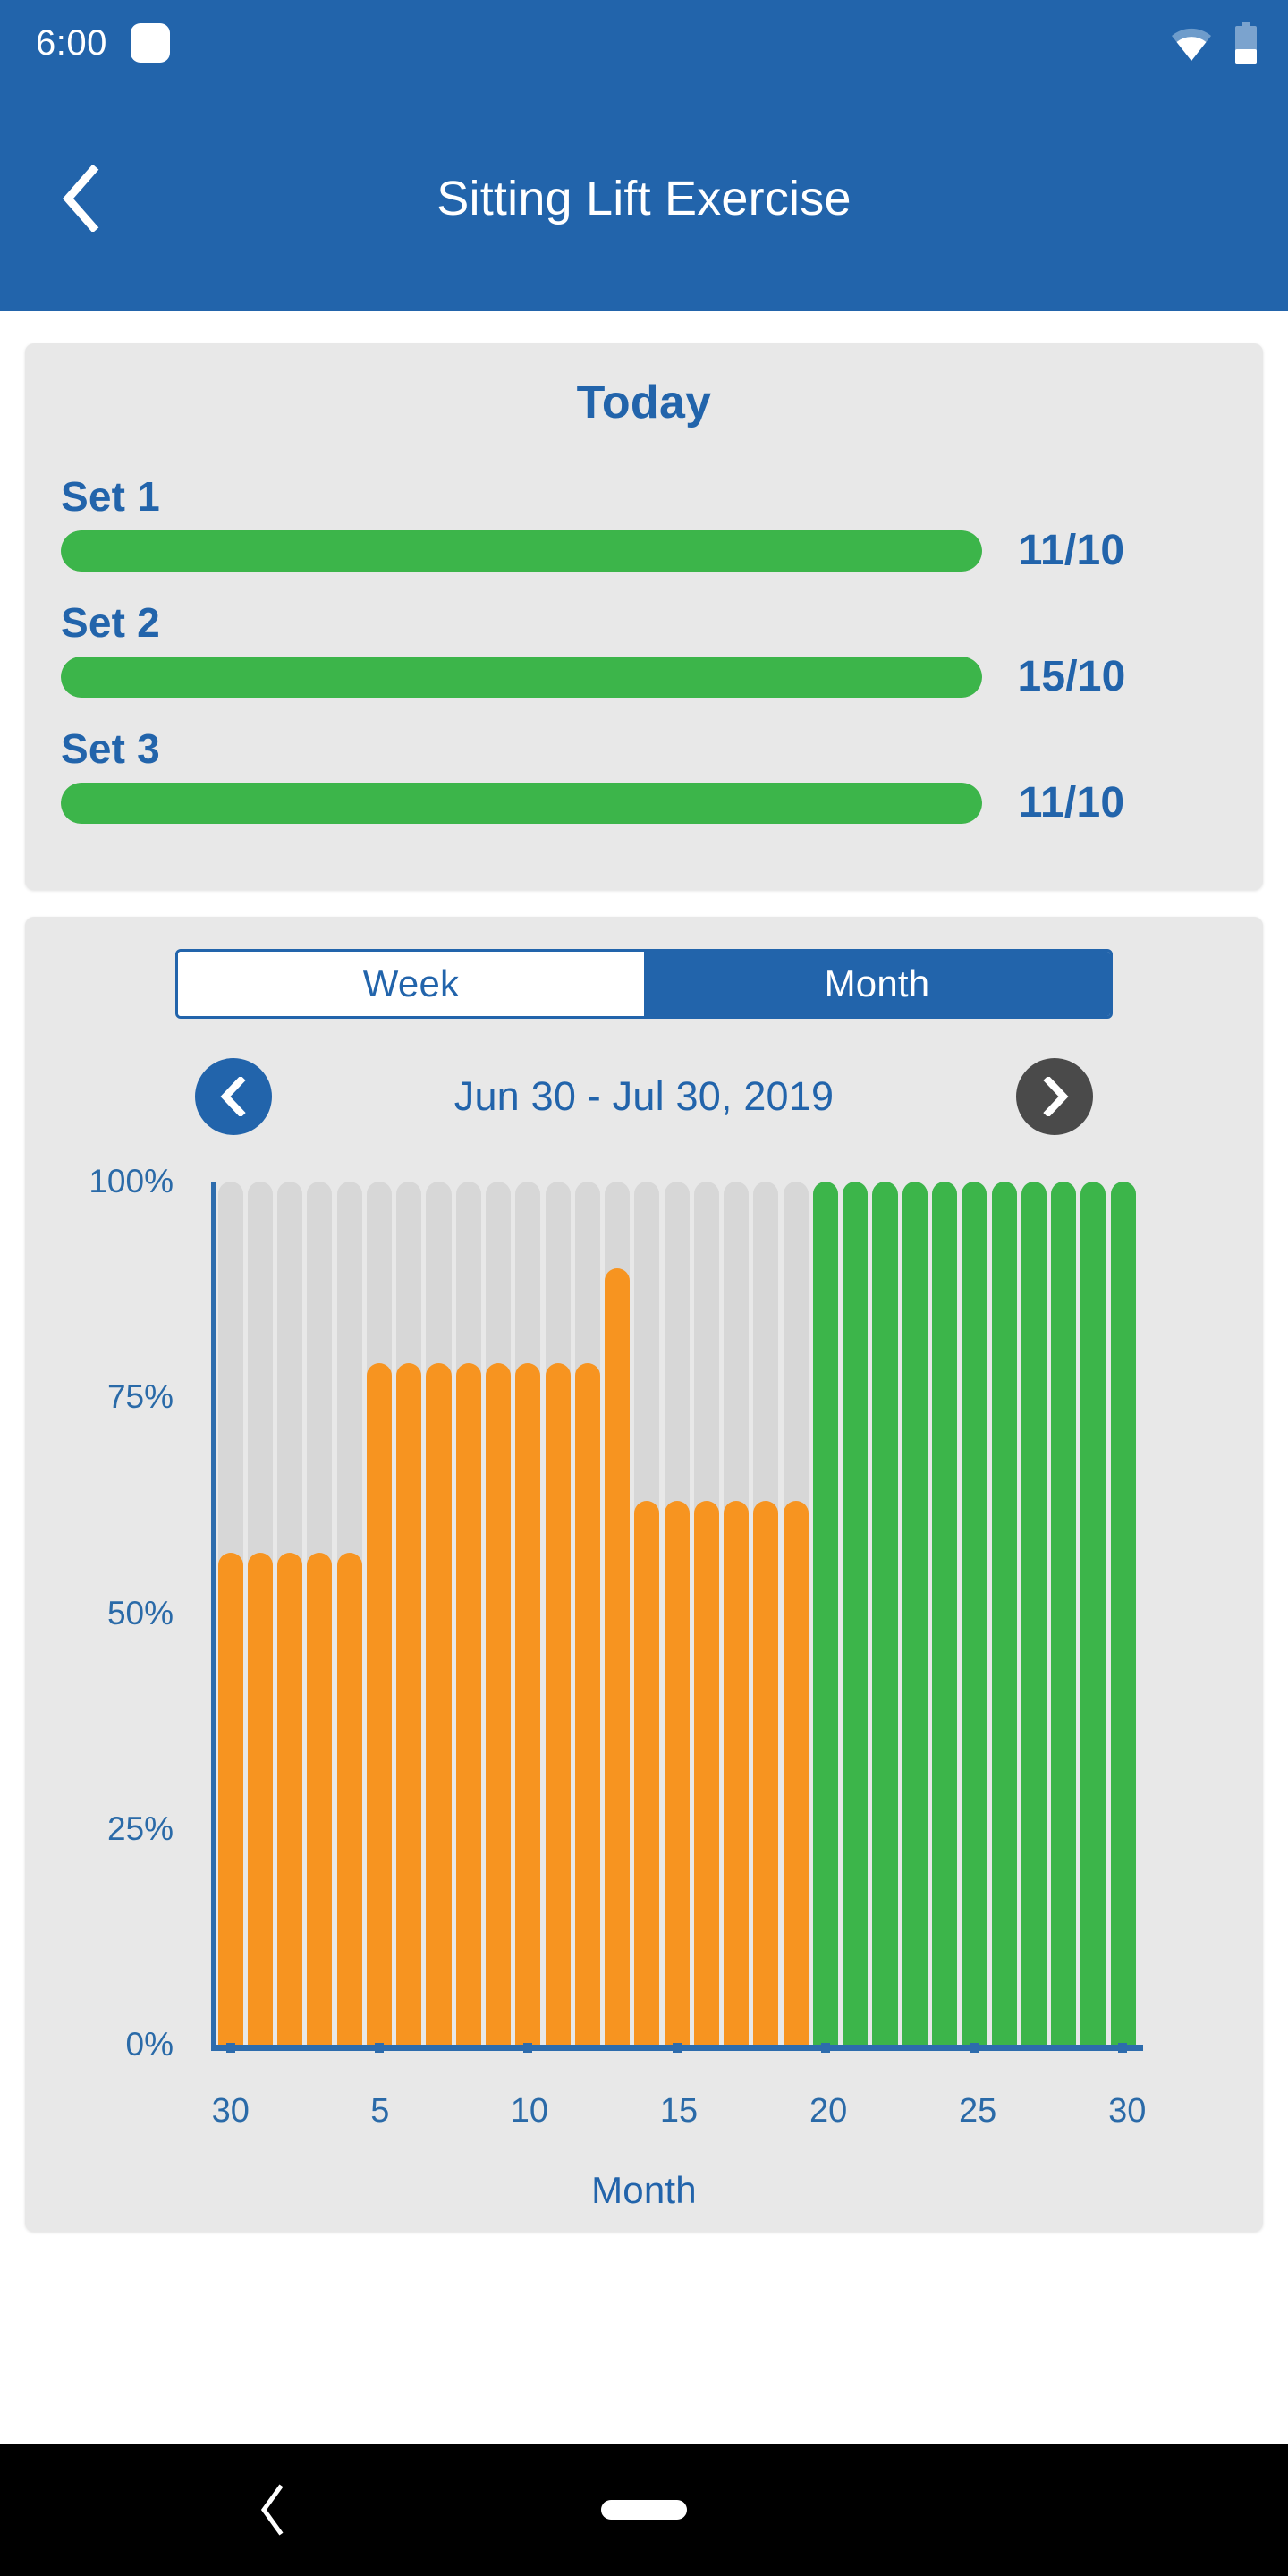 The image size is (1288, 2576). I want to click on x-axis-tick-label: 15, so click(679, 2111).